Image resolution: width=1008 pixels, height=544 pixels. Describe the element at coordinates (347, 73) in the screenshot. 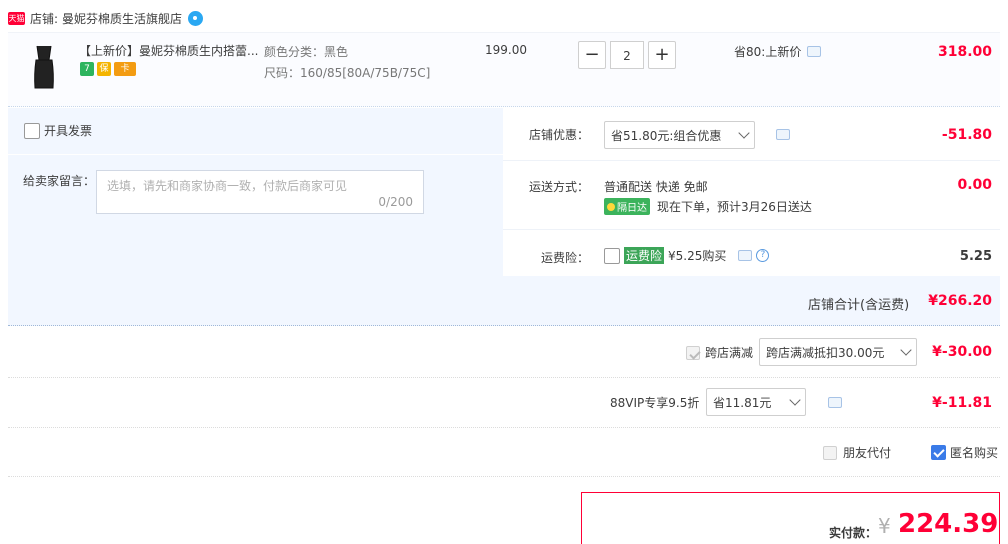

I see `sku-size: 尺码：160/85[80A/75B/75C]` at that location.